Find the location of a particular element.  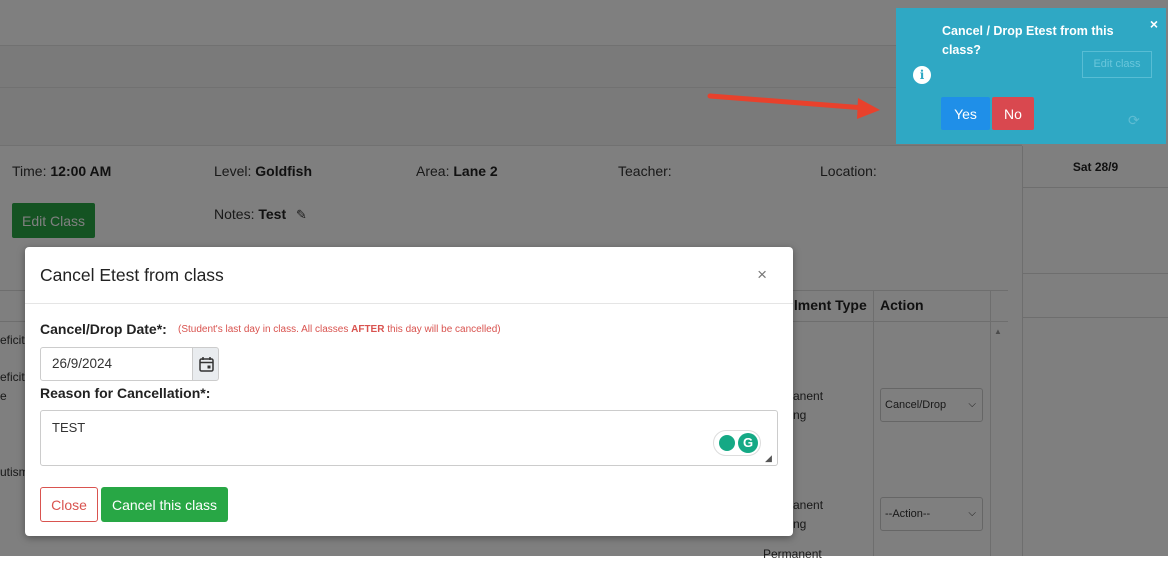

grammarly-icon: G is located at coordinates (748, 443).